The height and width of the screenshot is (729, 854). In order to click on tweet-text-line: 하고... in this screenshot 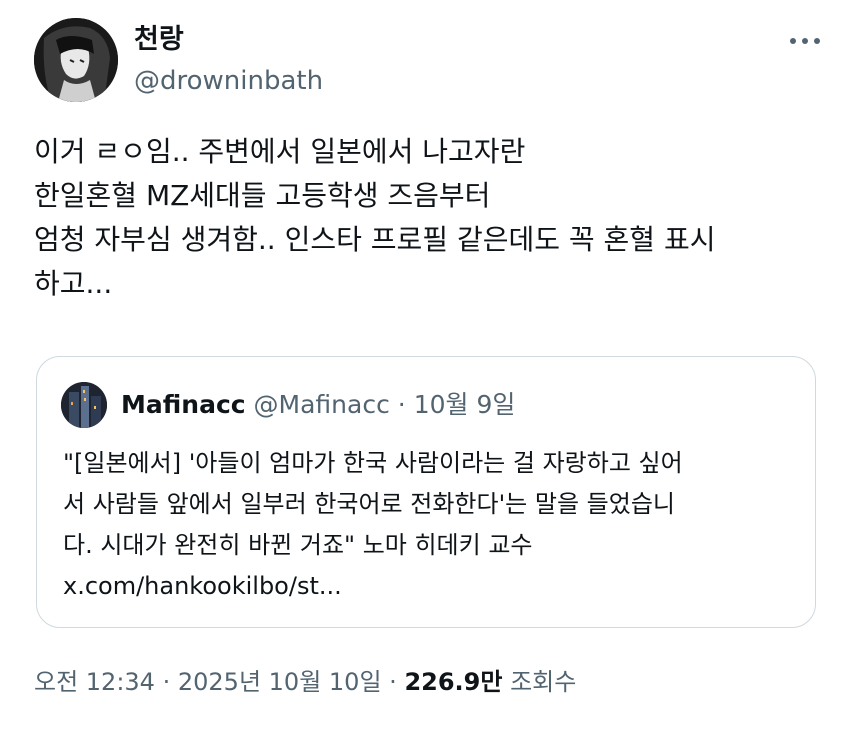, I will do `click(73, 283)`.